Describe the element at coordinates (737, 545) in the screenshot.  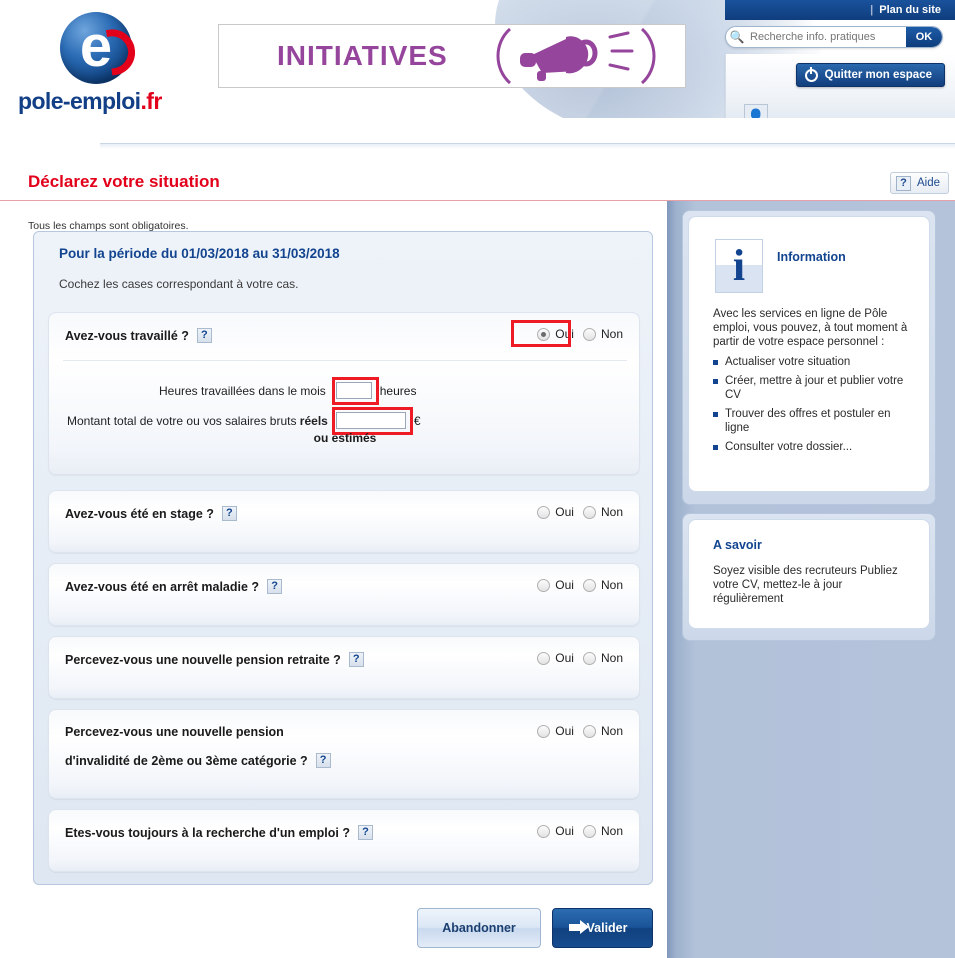
I see `know-panel-title: A savoir` at that location.